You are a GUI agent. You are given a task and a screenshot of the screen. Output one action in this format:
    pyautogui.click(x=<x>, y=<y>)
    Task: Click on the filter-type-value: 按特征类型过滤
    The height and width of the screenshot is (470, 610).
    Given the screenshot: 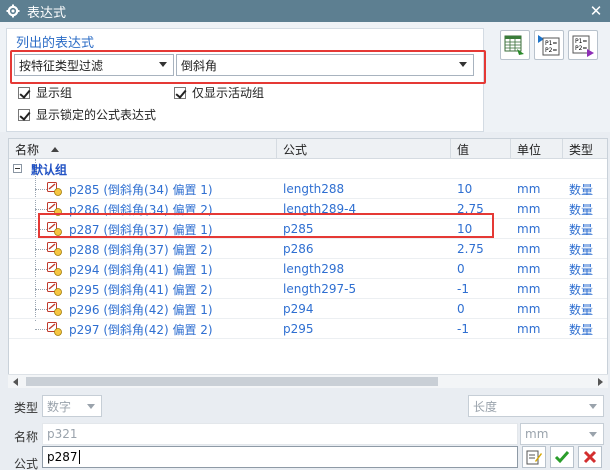 What is the action you would take?
    pyautogui.click(x=61, y=65)
    